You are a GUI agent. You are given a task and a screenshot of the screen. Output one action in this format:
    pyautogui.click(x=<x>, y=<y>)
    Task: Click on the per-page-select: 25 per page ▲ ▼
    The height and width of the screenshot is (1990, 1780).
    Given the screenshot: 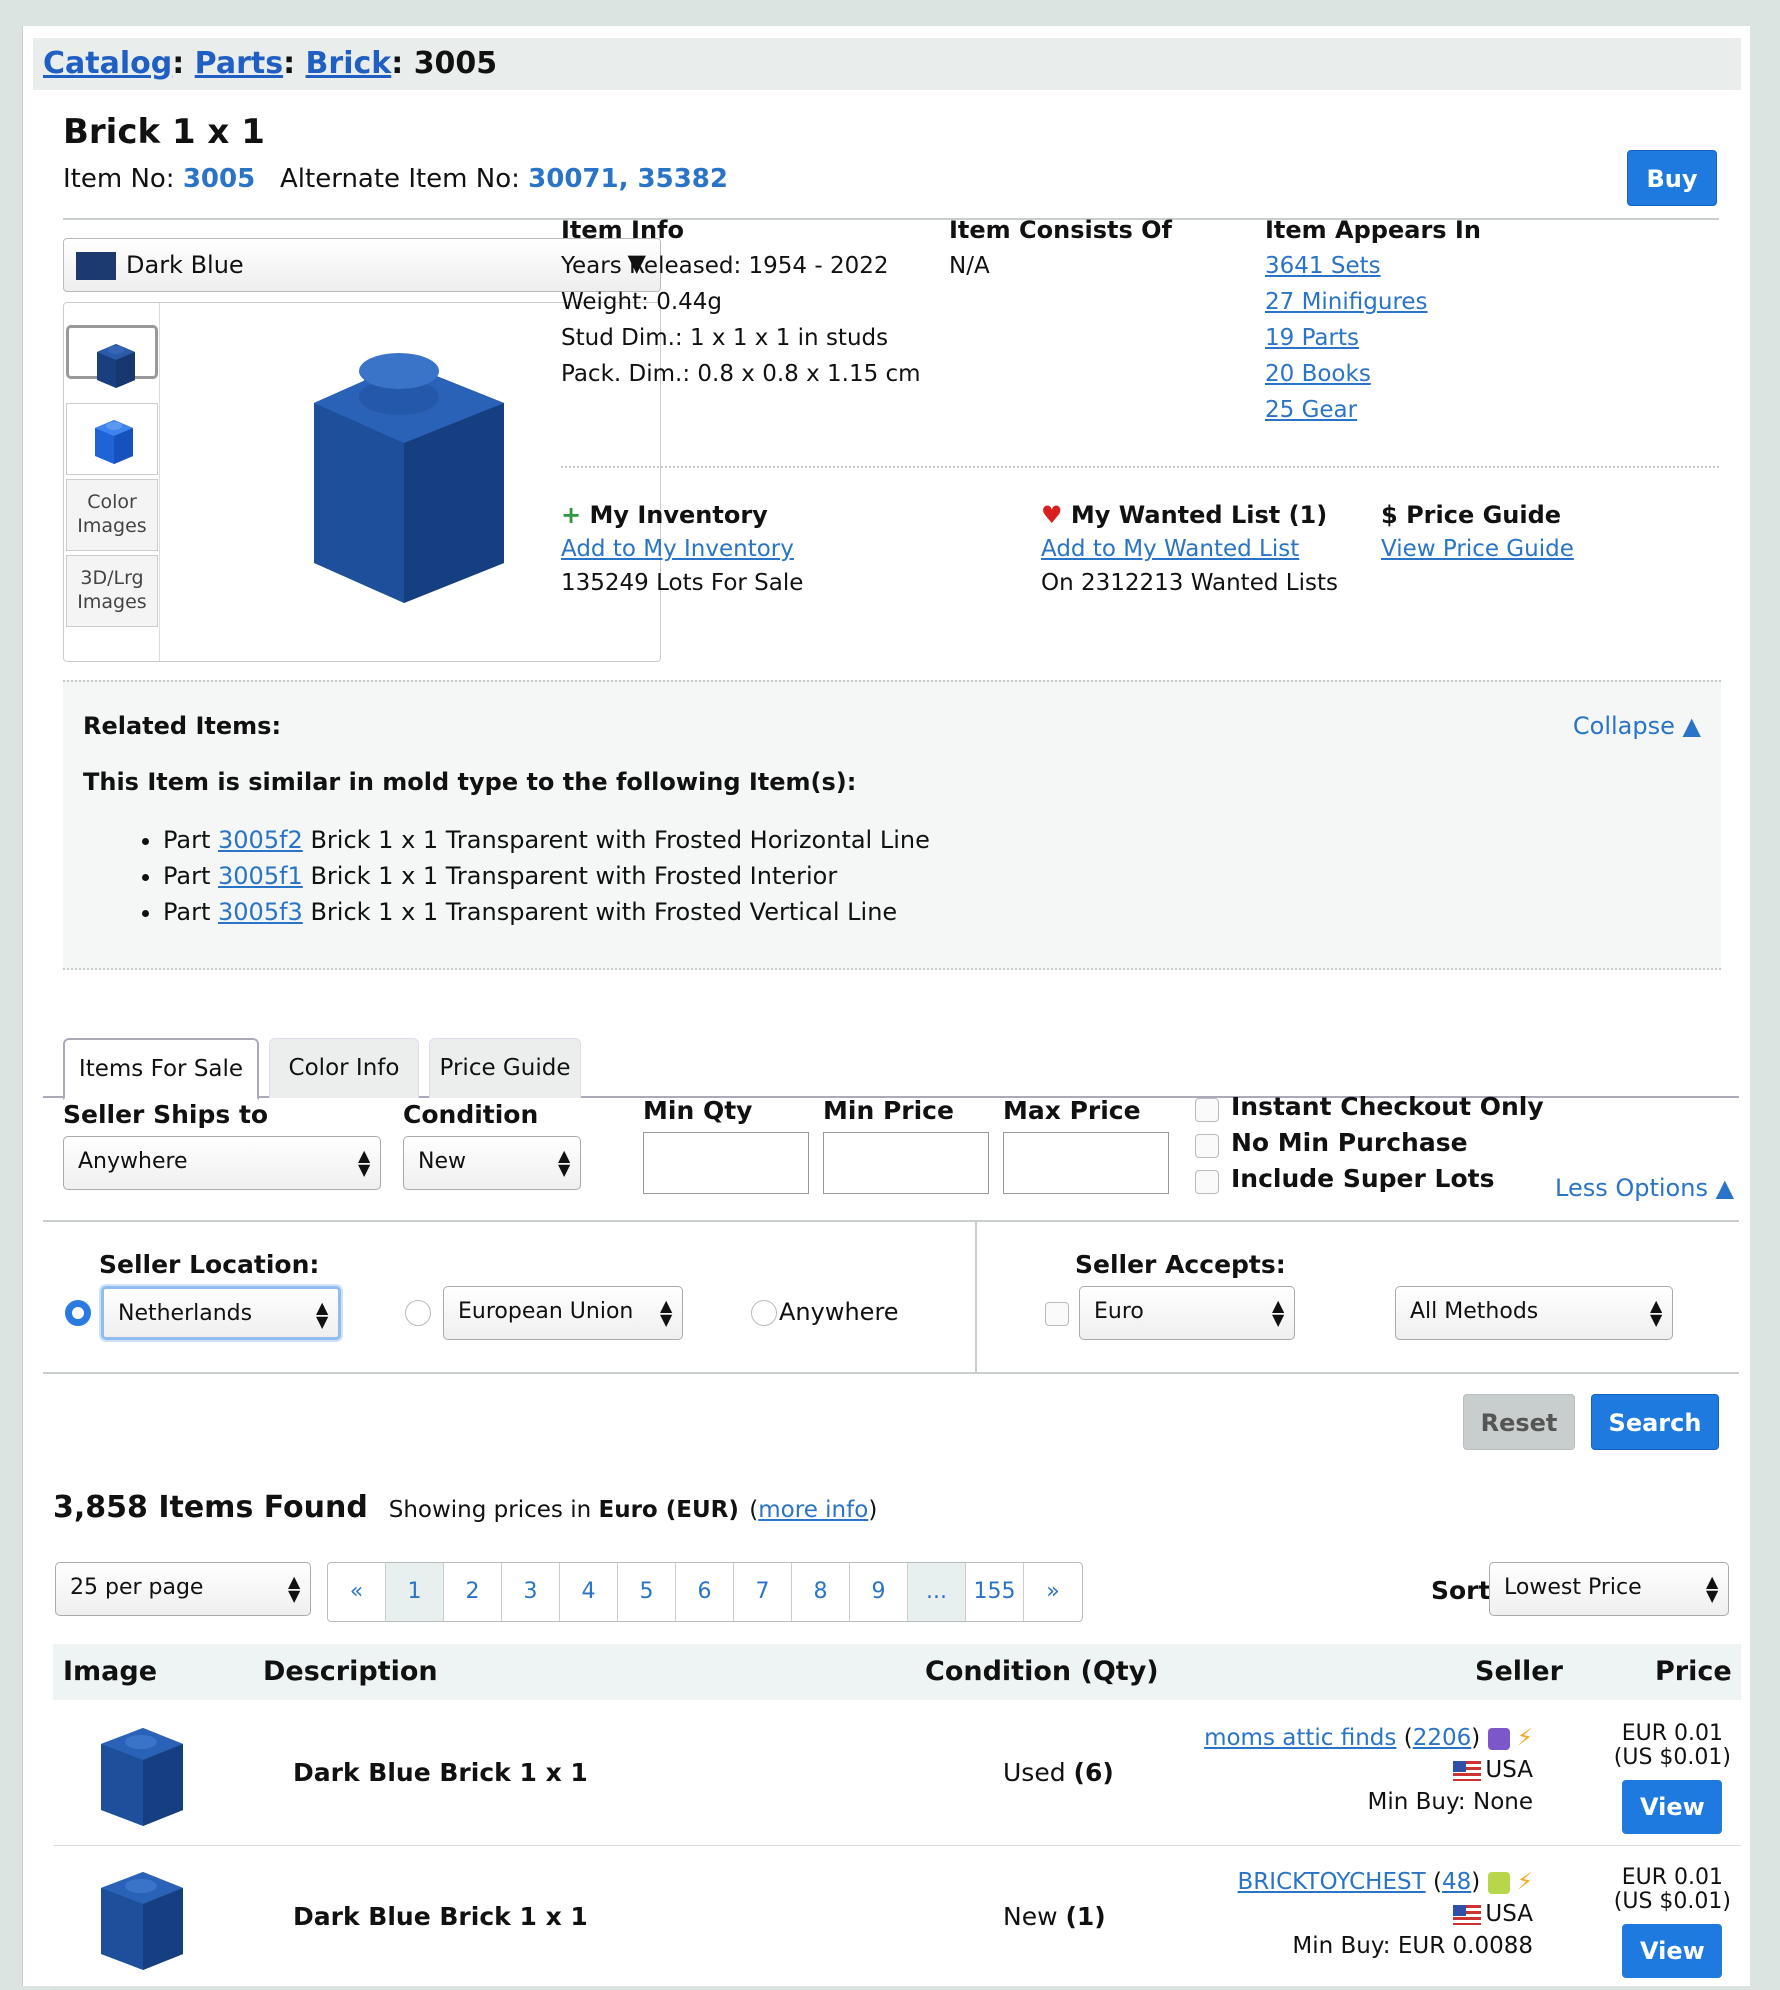 What is the action you would take?
    pyautogui.click(x=183, y=1589)
    